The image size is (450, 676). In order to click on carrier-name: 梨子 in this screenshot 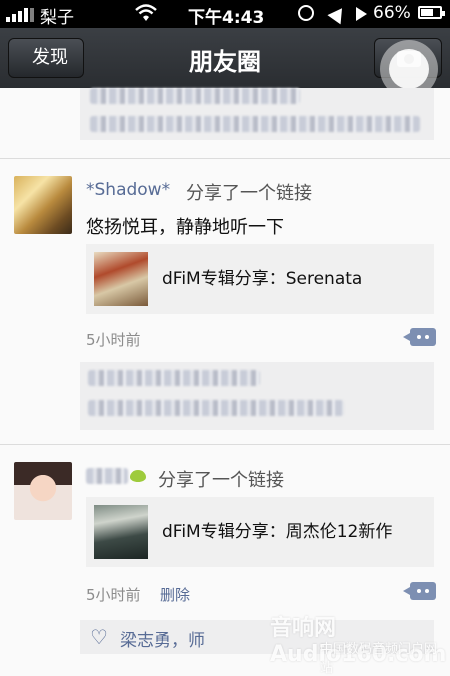, I will do `click(57, 18)`.